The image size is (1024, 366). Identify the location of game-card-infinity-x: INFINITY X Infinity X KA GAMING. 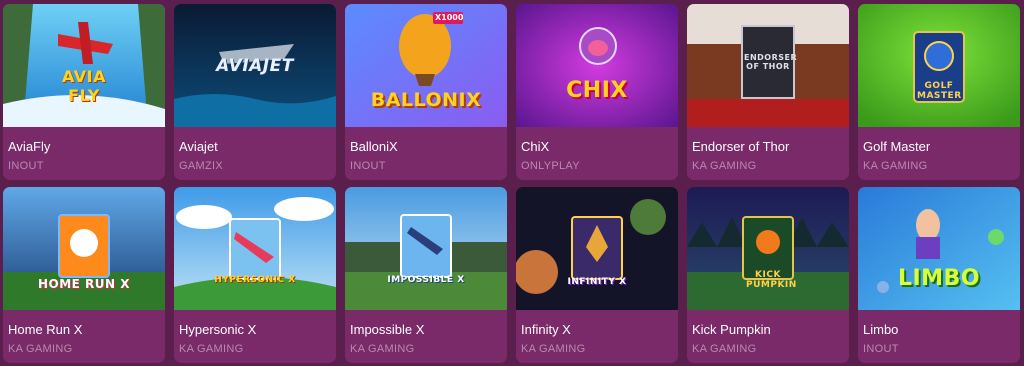
(597, 275).